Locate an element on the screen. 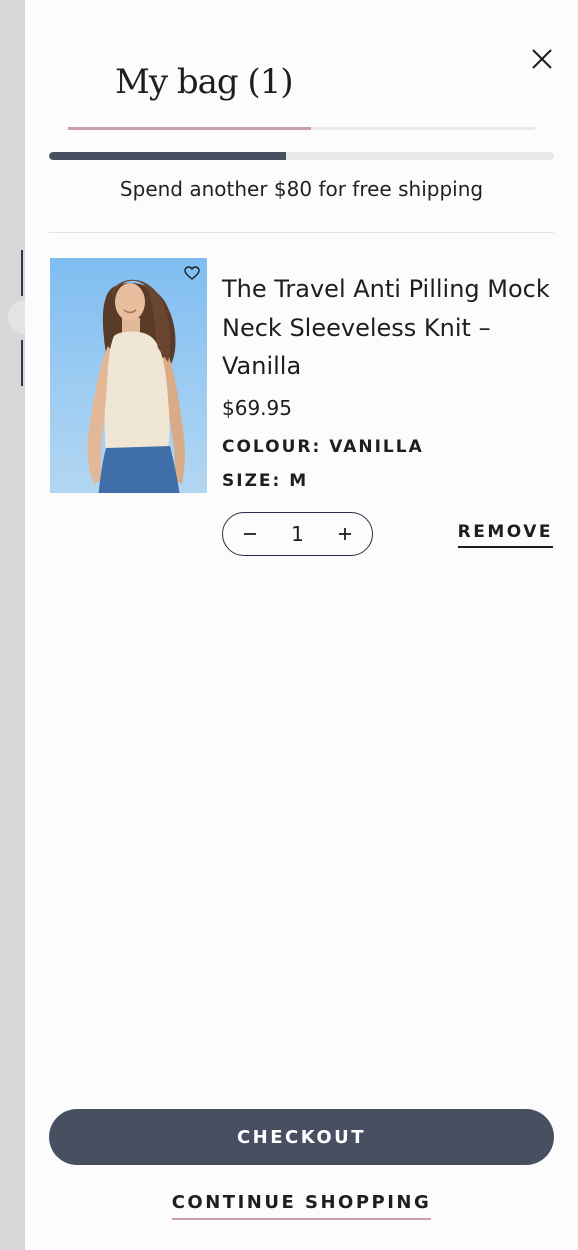 Image resolution: width=578 pixels, height=1250 pixels. remove-button: REMOVE is located at coordinates (505, 535).